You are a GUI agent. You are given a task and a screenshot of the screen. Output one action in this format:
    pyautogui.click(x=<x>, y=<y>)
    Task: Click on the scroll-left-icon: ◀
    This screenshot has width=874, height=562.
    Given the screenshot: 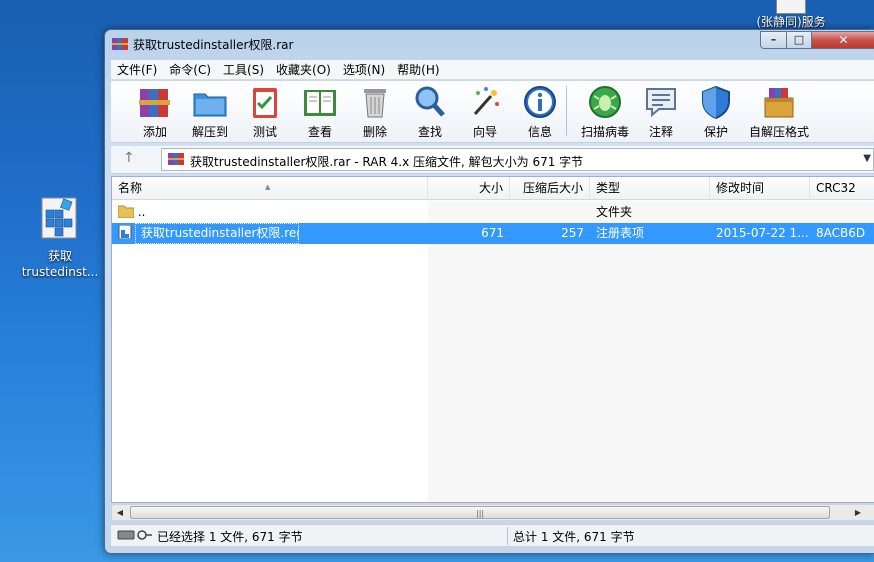 What is the action you would take?
    pyautogui.click(x=120, y=512)
    